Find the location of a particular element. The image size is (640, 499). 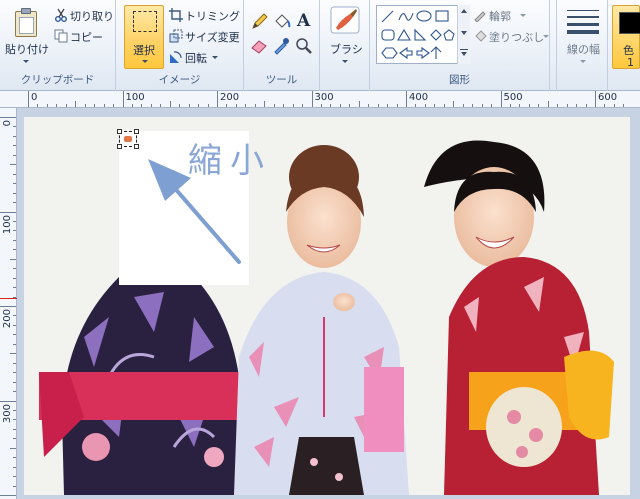

size-button: 線の幅 is located at coordinates (583, 36).